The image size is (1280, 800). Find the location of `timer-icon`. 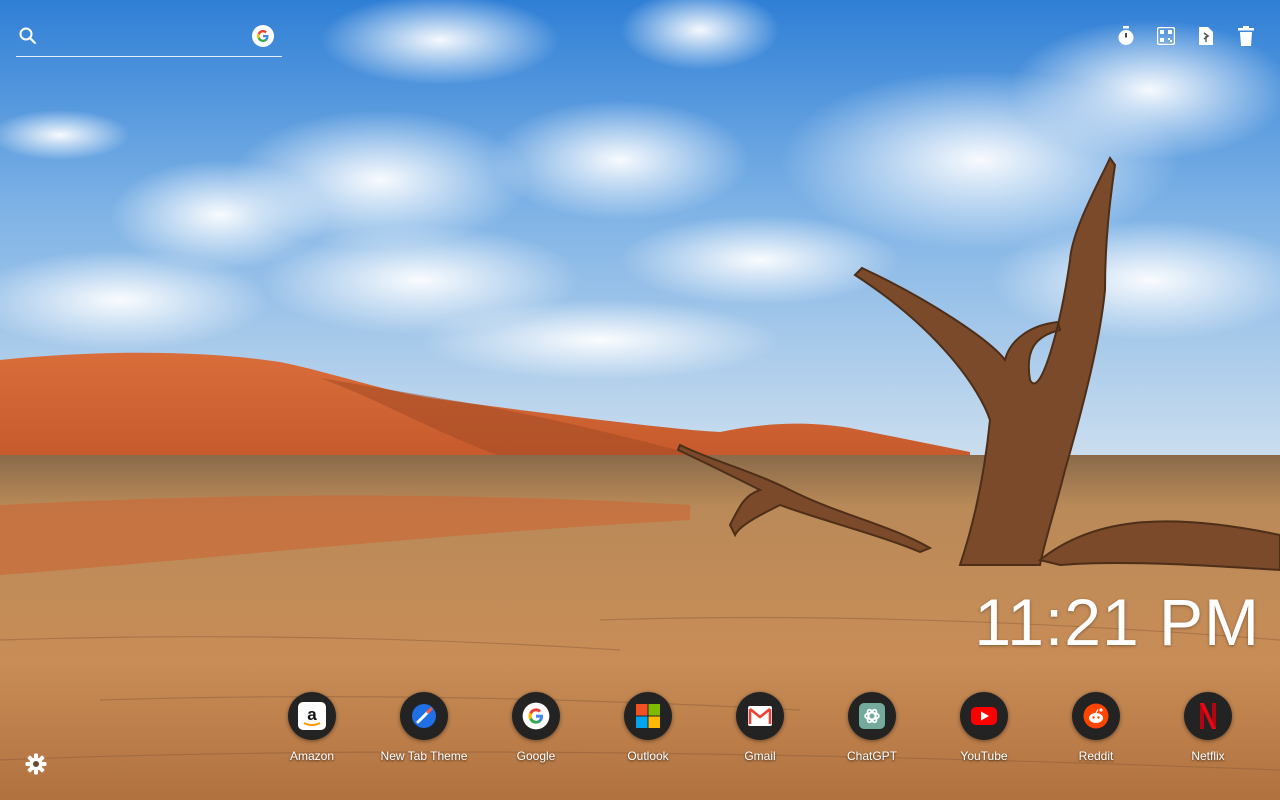

timer-icon is located at coordinates (1126, 36).